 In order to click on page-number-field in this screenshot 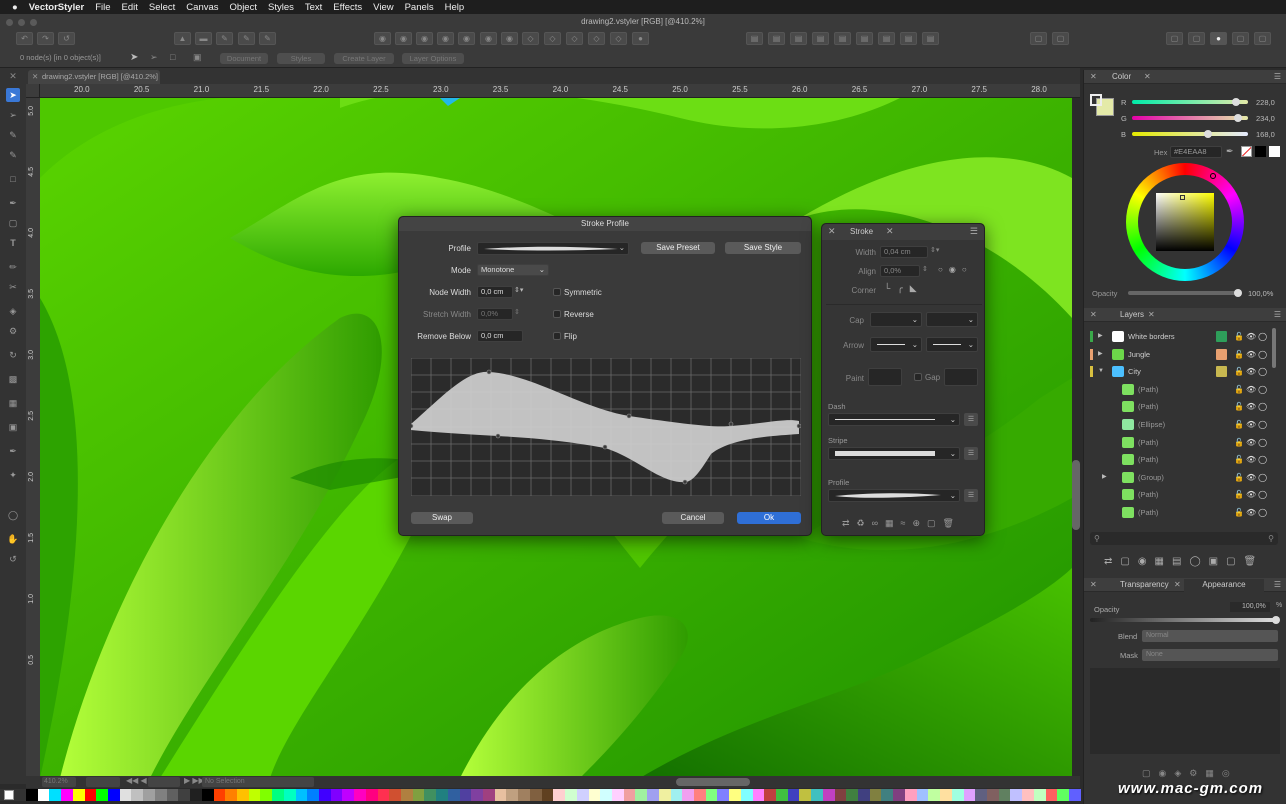, I will do `click(164, 782)`.